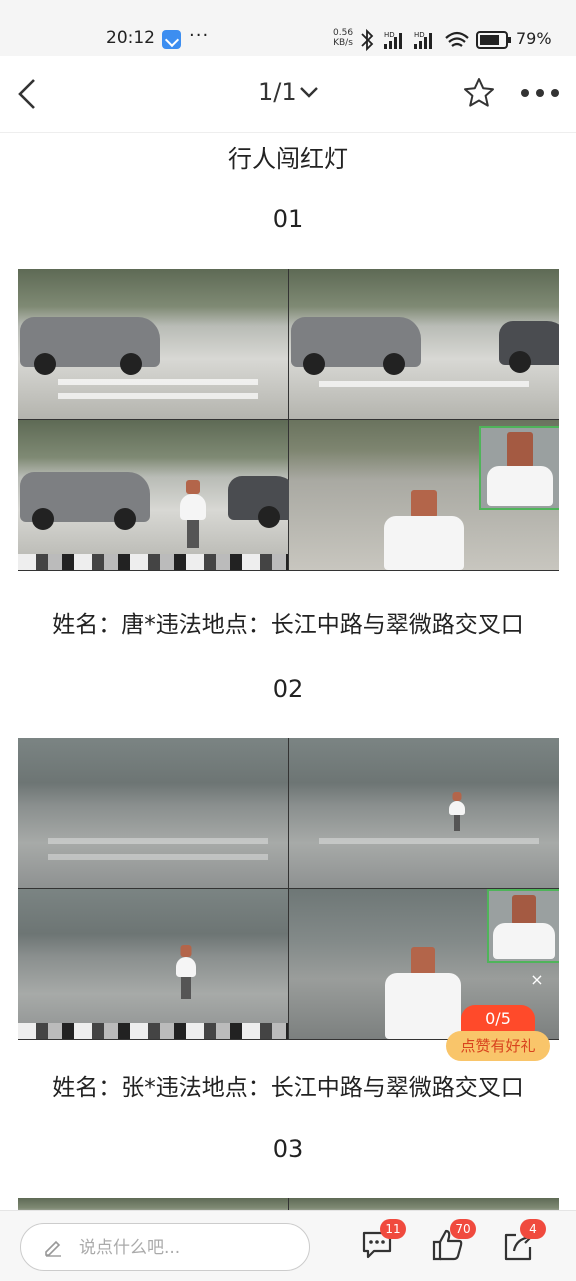 The image size is (576, 1281). Describe the element at coordinates (343, 33) in the screenshot. I see `network-speed-value: 0.56` at that location.